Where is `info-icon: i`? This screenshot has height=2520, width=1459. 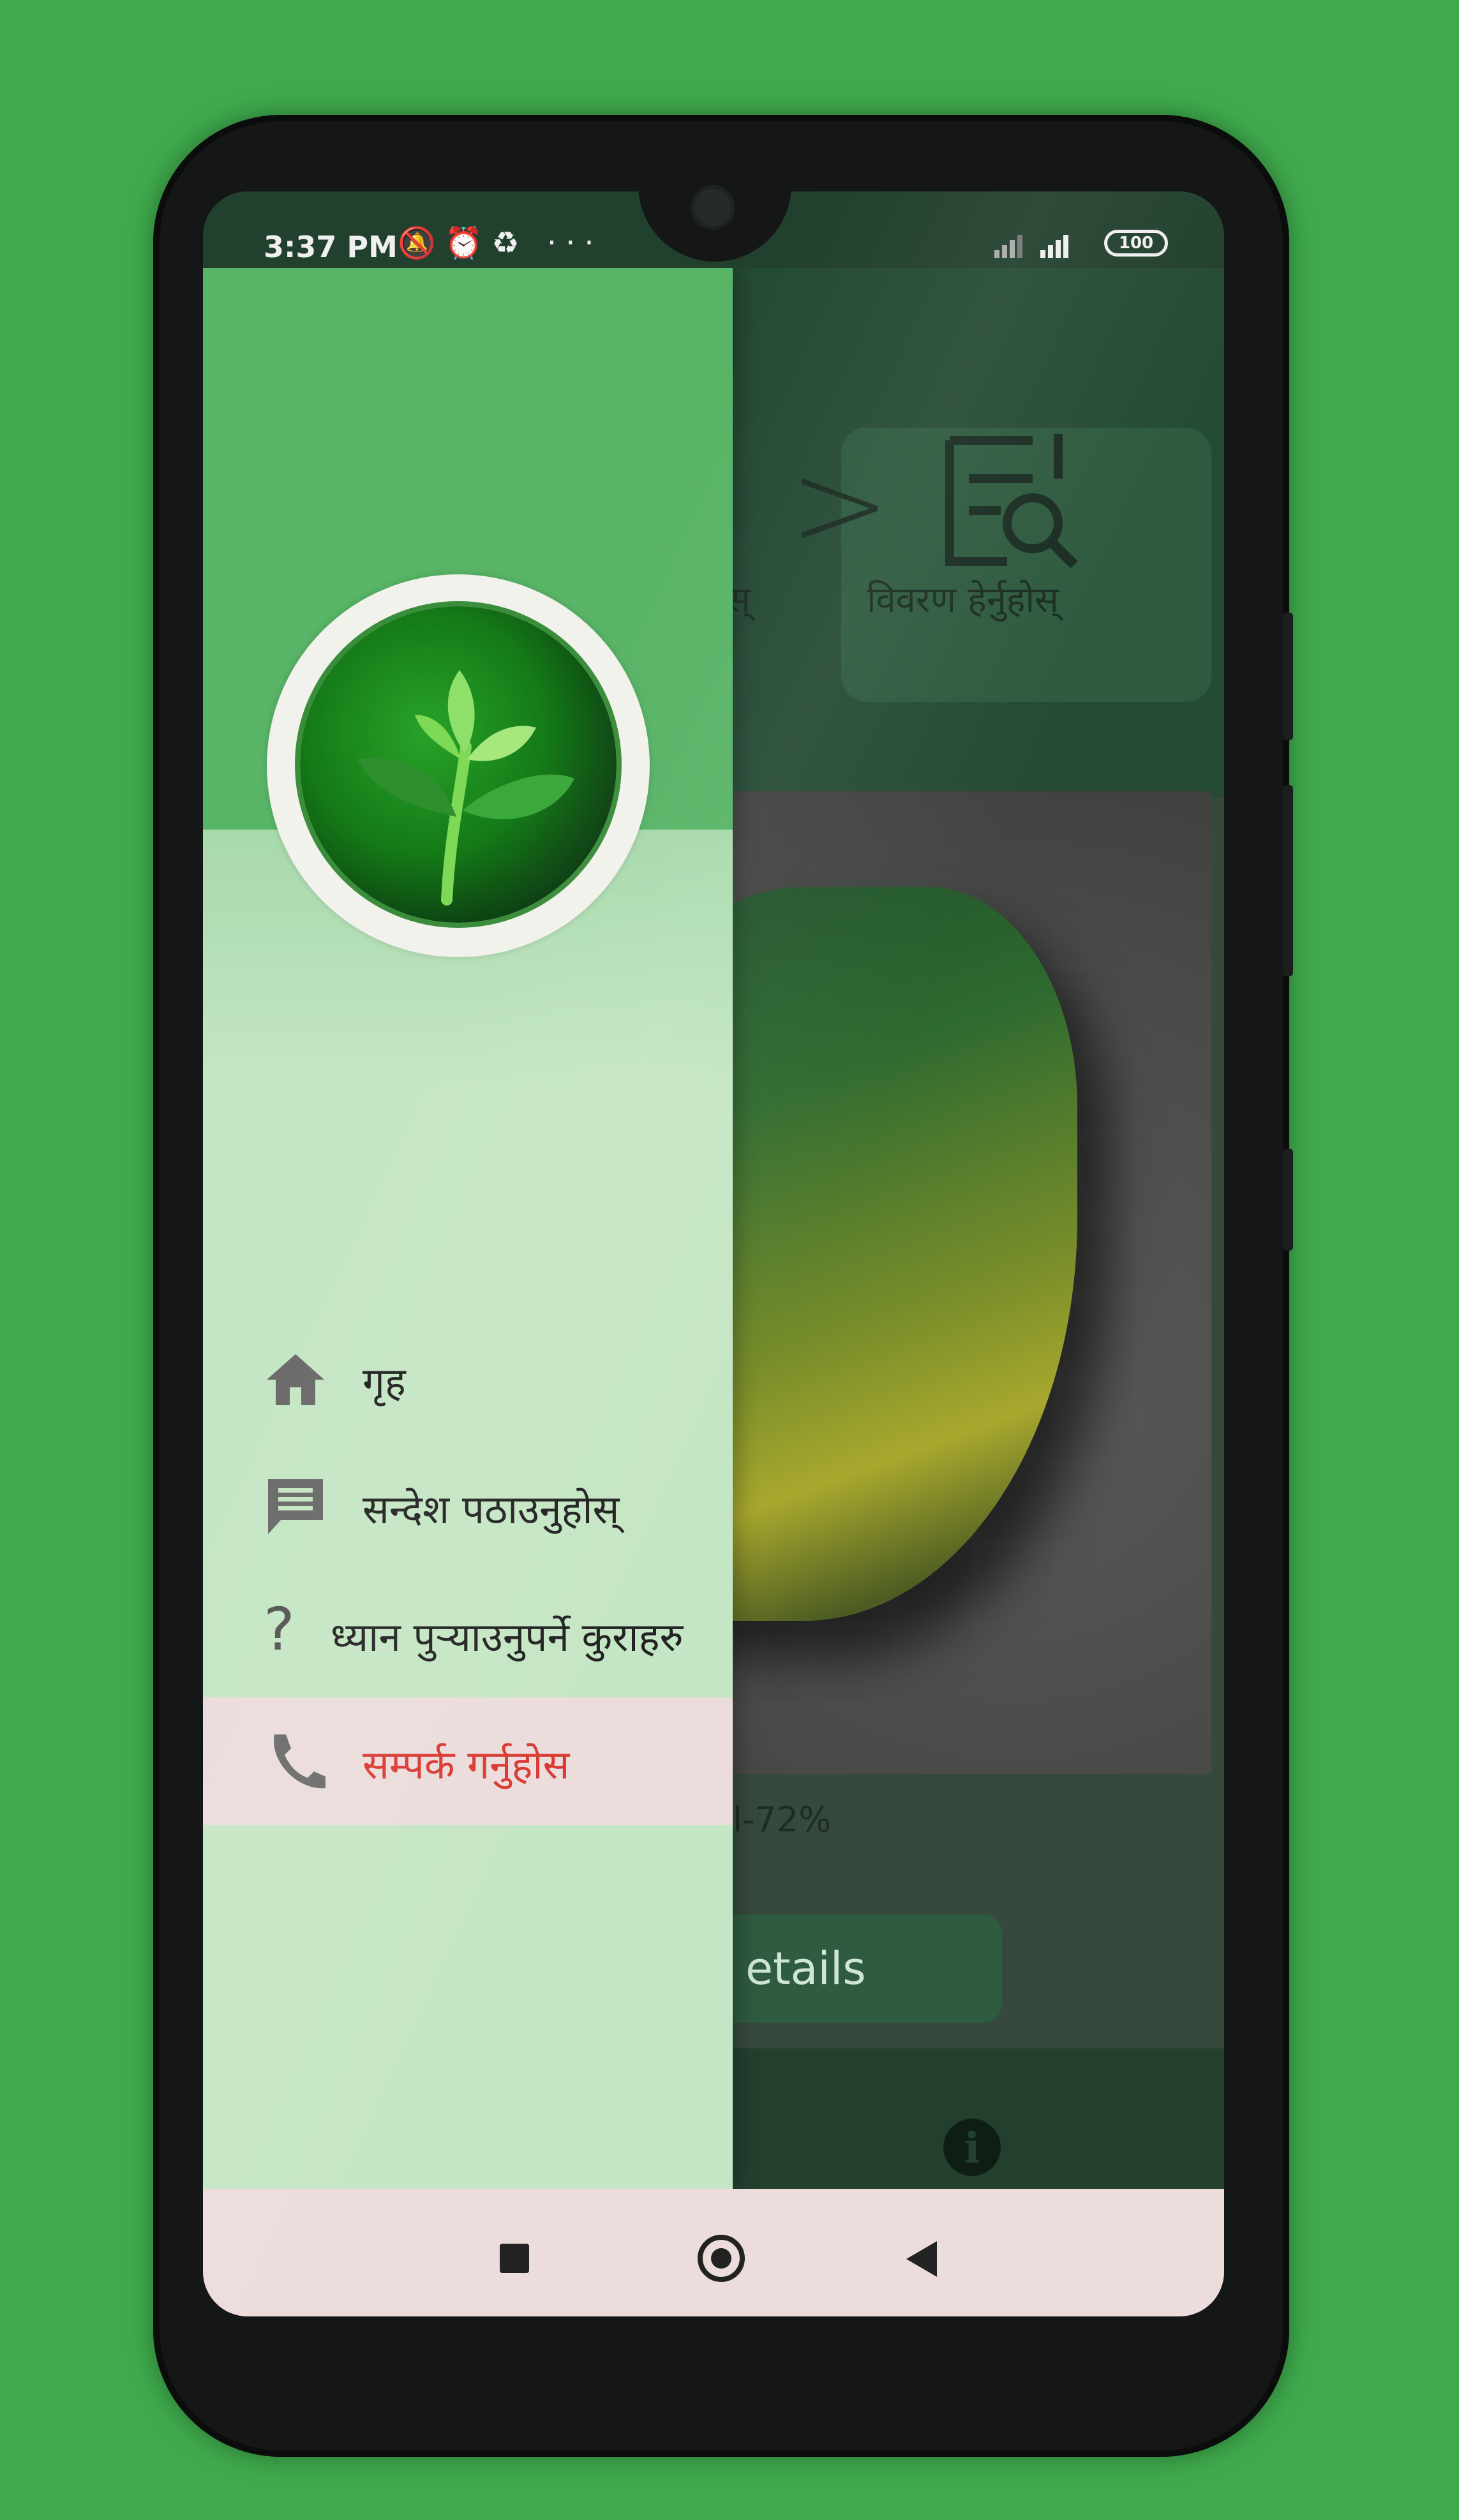 info-icon: i is located at coordinates (972, 2148).